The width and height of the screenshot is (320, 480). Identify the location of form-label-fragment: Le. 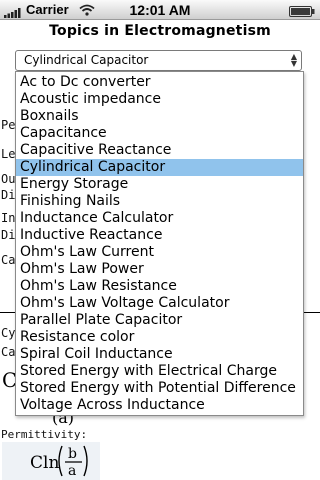
(8, 154).